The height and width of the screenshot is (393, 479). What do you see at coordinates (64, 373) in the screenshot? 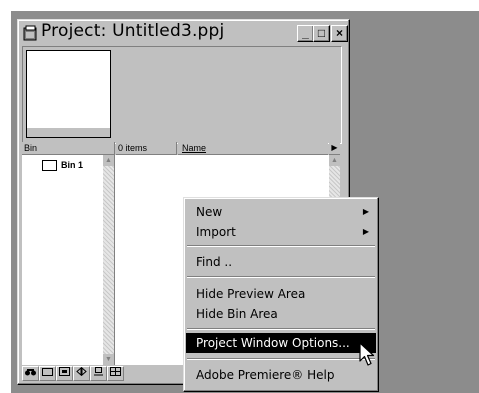
I see `storyboard-icon` at bounding box center [64, 373].